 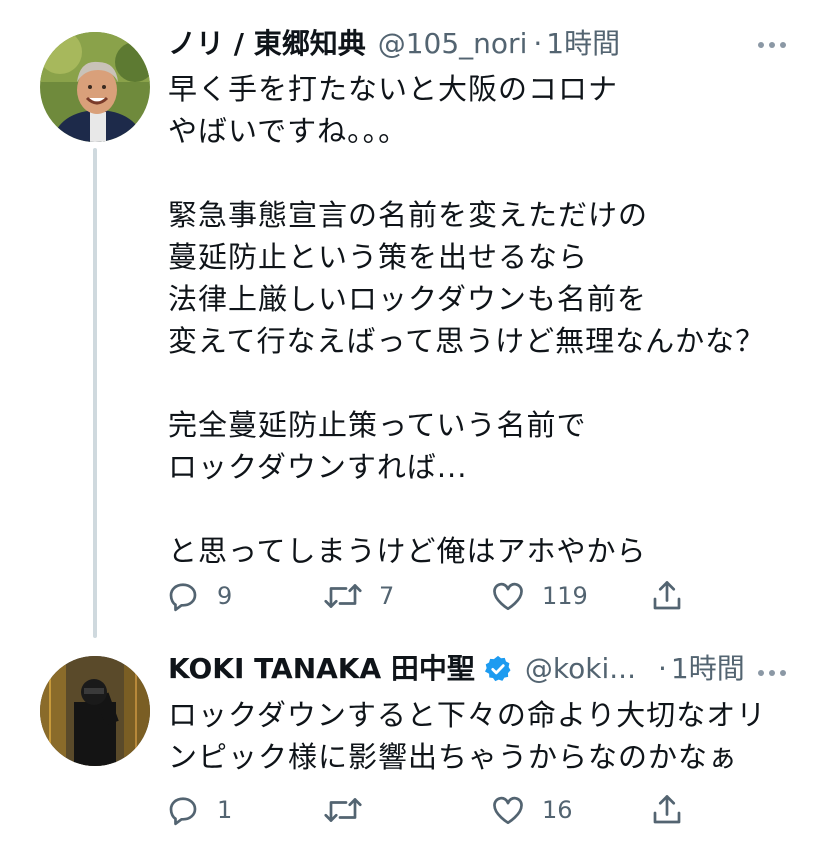 What do you see at coordinates (531, 810) in the screenshot?
I see `like-button: 16` at bounding box center [531, 810].